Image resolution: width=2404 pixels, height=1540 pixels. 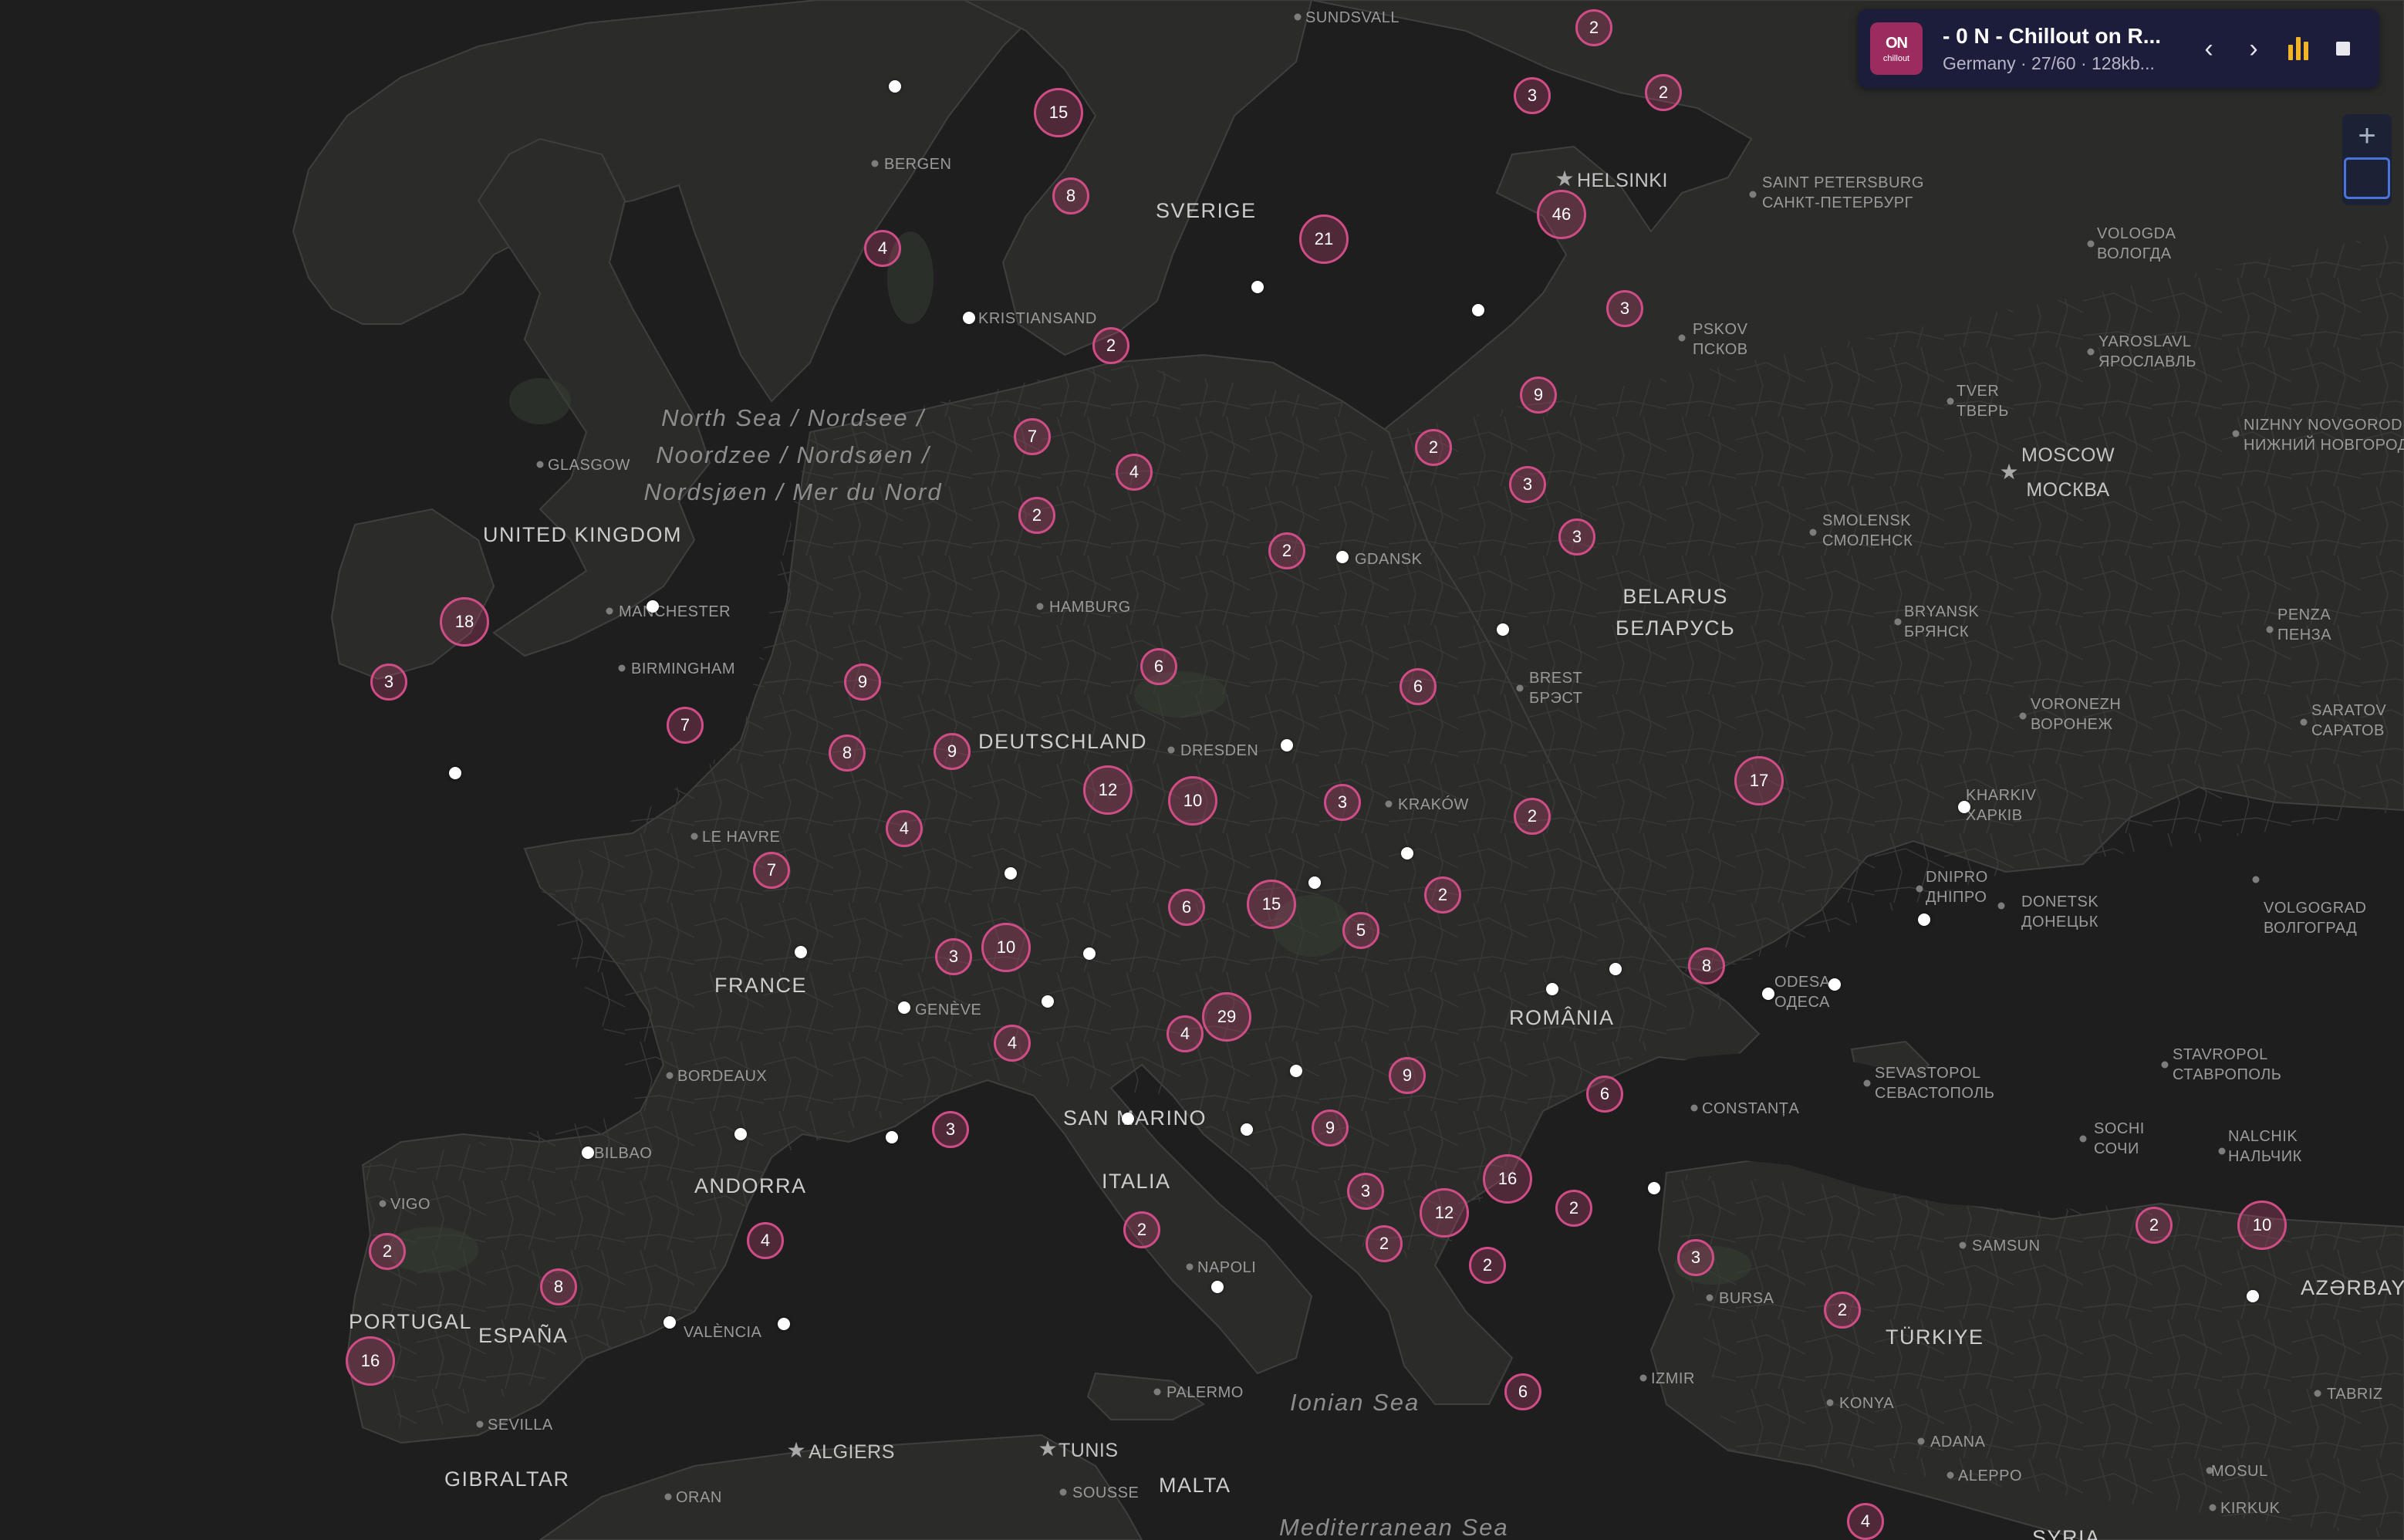 What do you see at coordinates (1324, 239) in the screenshot?
I see `station-cluster: 21` at bounding box center [1324, 239].